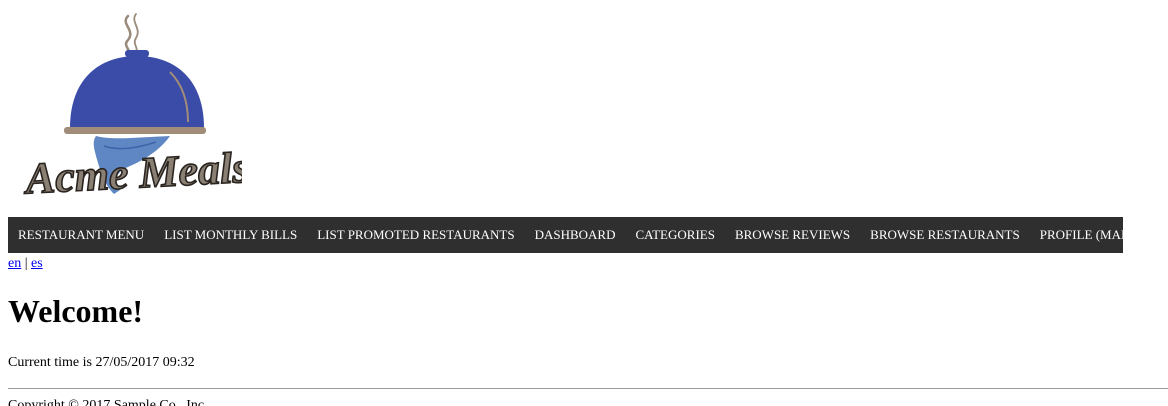 This screenshot has height=406, width=1168. Describe the element at coordinates (588, 388) in the screenshot. I see `footer-divider` at that location.